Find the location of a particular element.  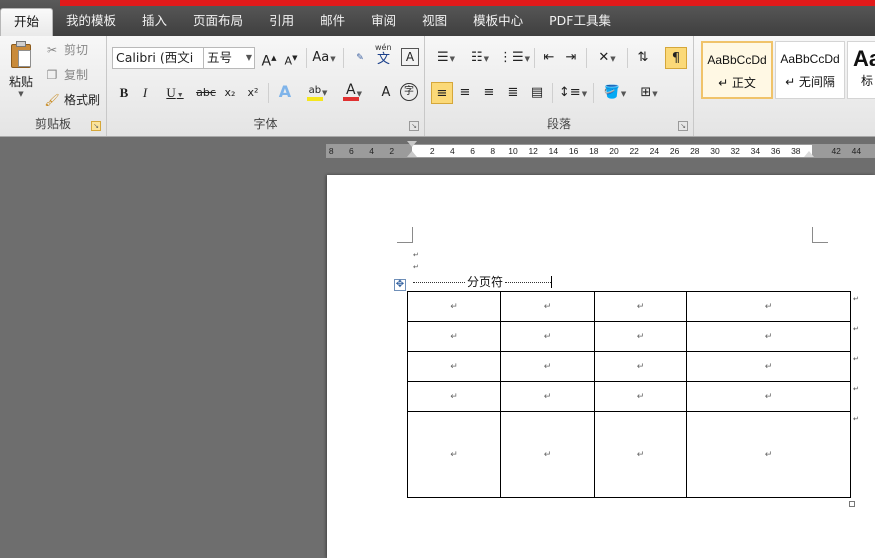

chinese-layout-button: ✕▼ is located at coordinates (607, 58).